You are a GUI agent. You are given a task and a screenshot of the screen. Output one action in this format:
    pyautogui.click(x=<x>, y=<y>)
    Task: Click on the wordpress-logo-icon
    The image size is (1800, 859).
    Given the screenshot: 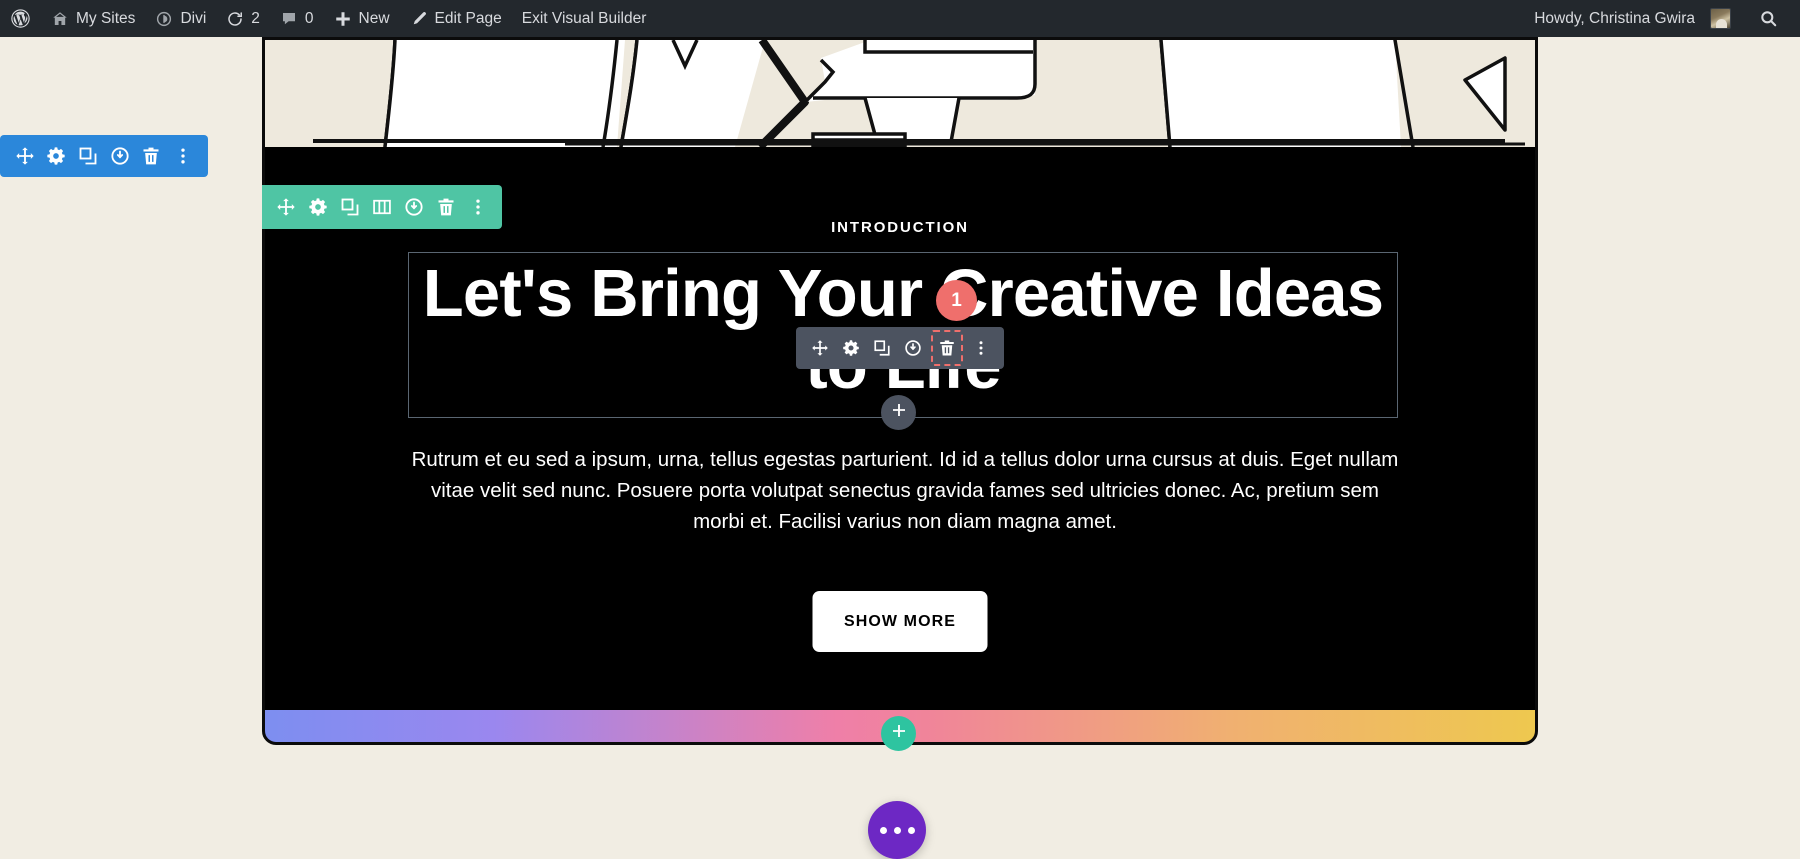 What is the action you would take?
    pyautogui.click(x=20, y=18)
    